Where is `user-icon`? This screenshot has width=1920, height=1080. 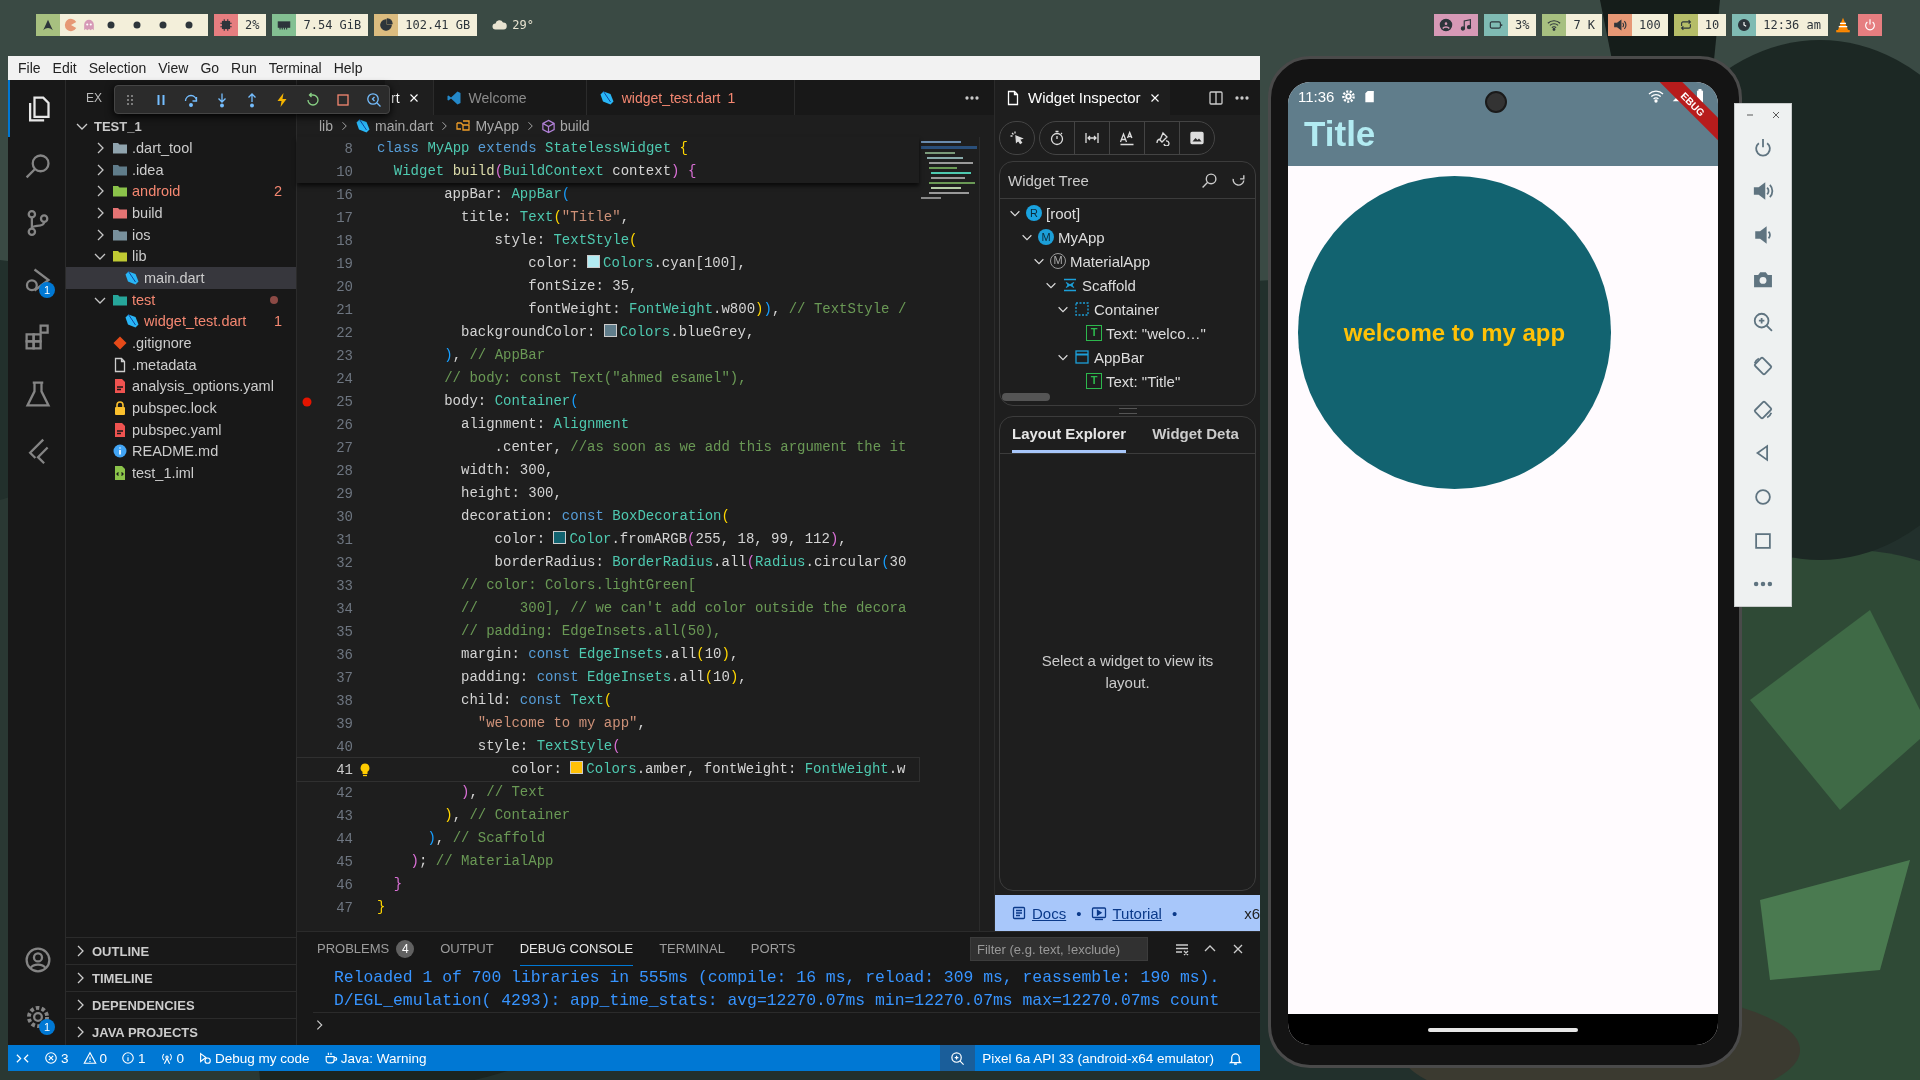
user-icon is located at coordinates (1445, 25).